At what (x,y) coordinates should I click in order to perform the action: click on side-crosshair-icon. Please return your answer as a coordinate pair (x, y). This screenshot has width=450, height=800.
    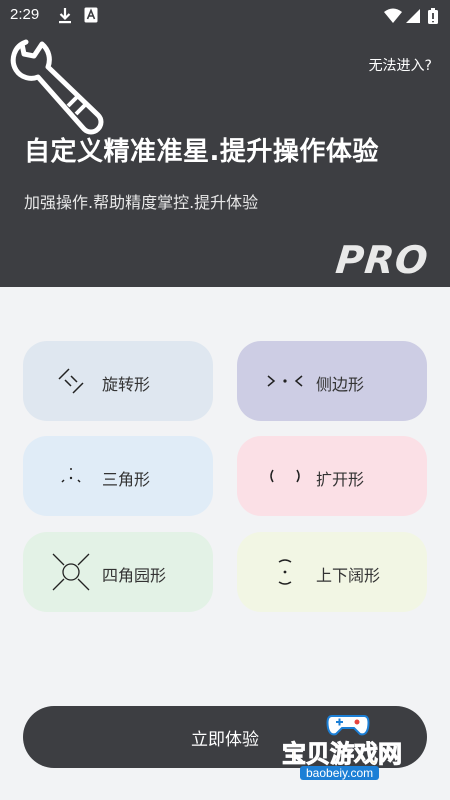
    Looking at the image, I should click on (285, 381).